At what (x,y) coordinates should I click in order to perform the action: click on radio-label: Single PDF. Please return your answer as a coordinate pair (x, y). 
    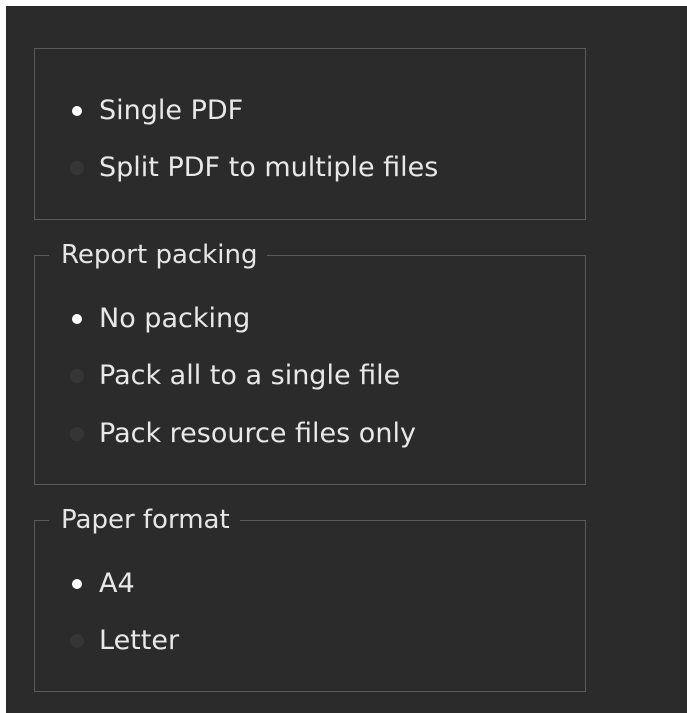
    Looking at the image, I should click on (171, 110).